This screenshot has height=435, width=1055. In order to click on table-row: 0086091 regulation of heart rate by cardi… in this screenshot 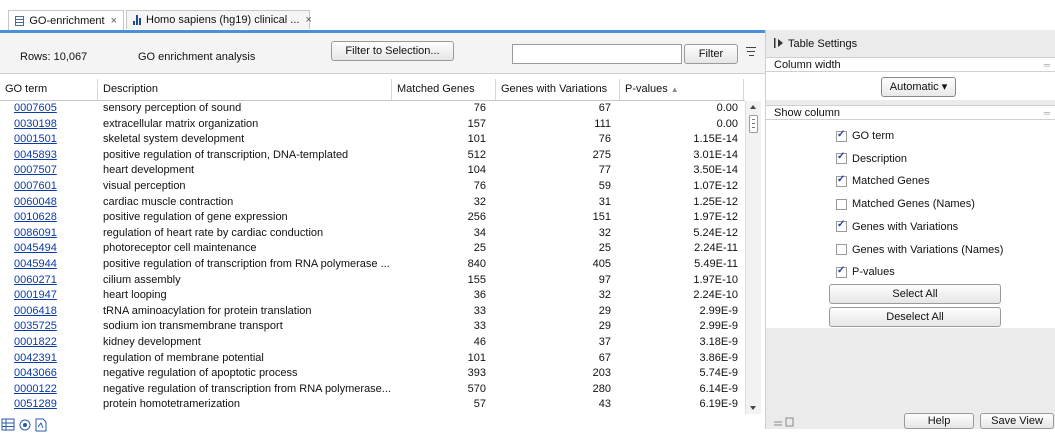, I will do `click(372, 234)`.